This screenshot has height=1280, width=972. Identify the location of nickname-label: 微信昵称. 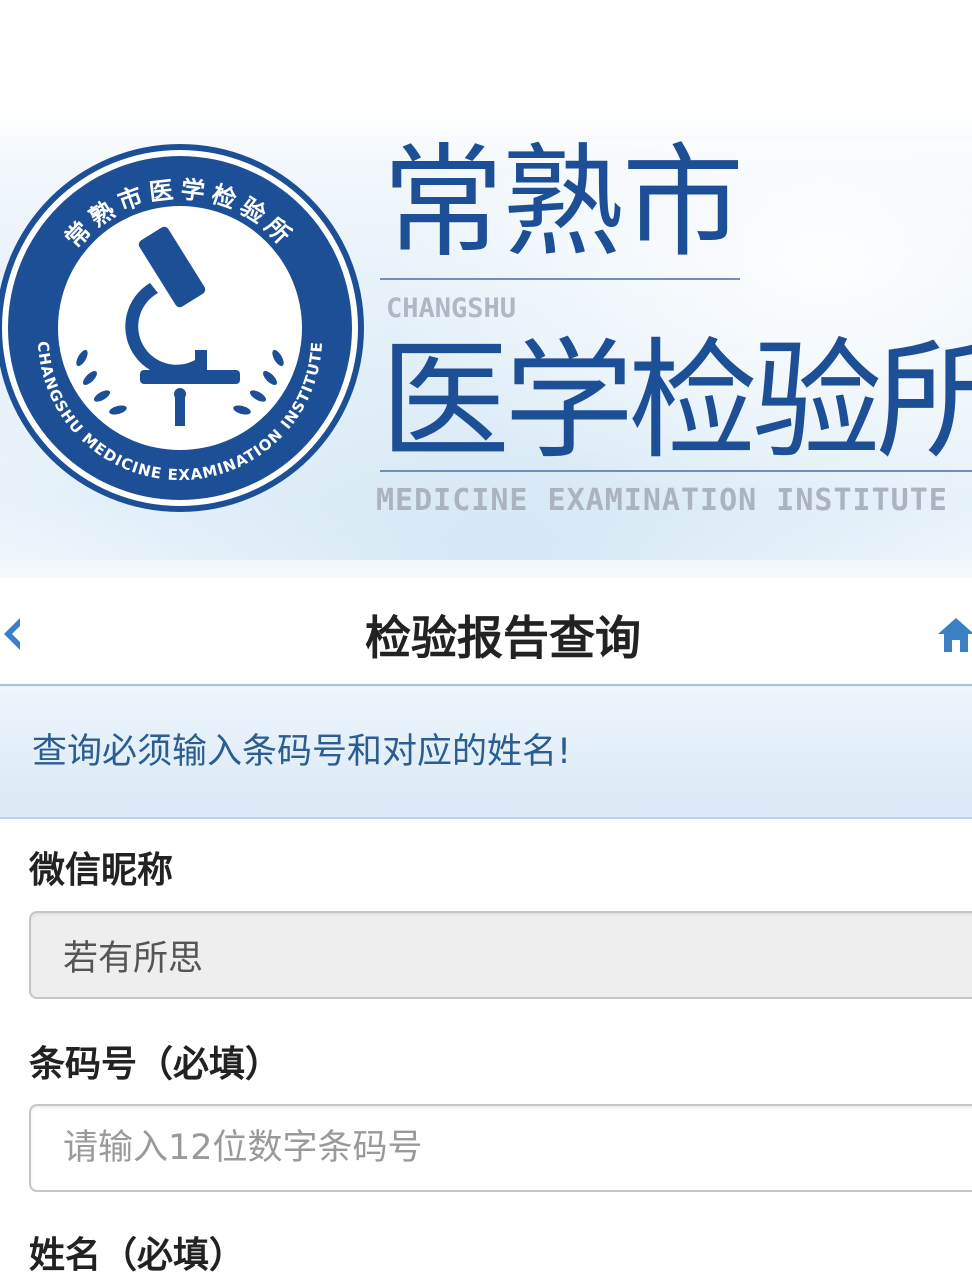
(101, 870).